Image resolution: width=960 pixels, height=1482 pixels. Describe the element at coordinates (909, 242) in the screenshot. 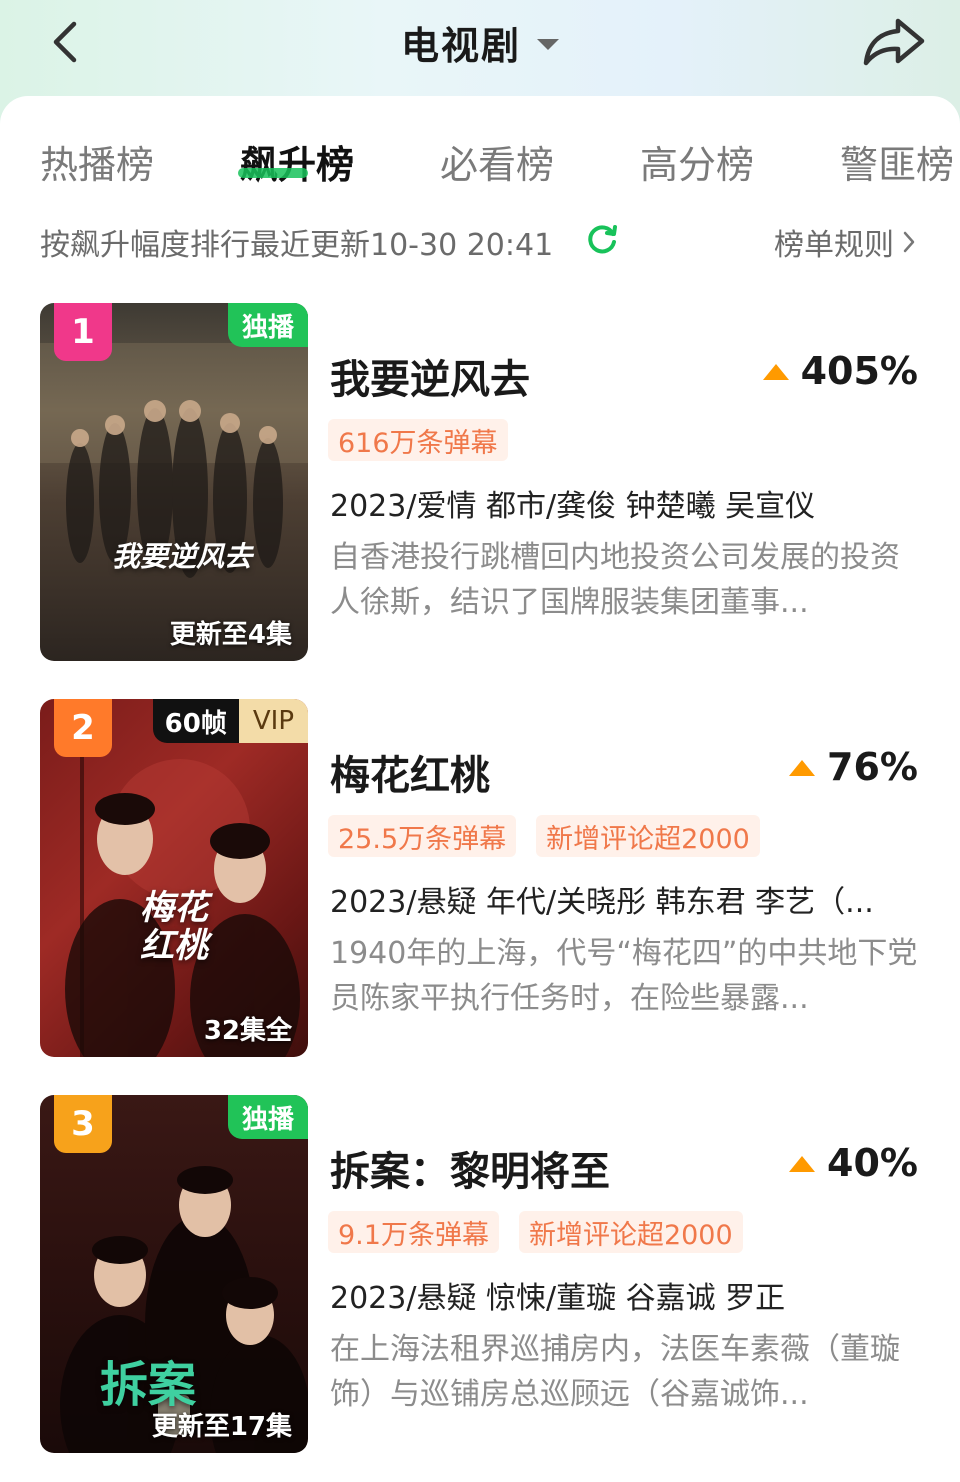

I see `chevron-right-icon` at that location.